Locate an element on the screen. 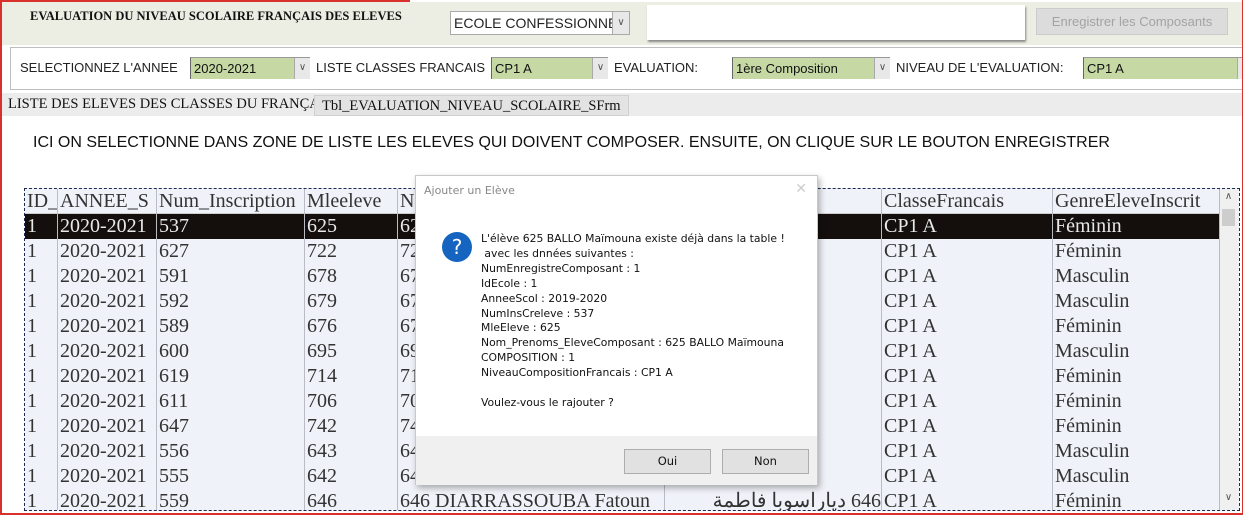 The height and width of the screenshot is (515, 1243). cell-num-inscription: 556 is located at coordinates (231, 451).